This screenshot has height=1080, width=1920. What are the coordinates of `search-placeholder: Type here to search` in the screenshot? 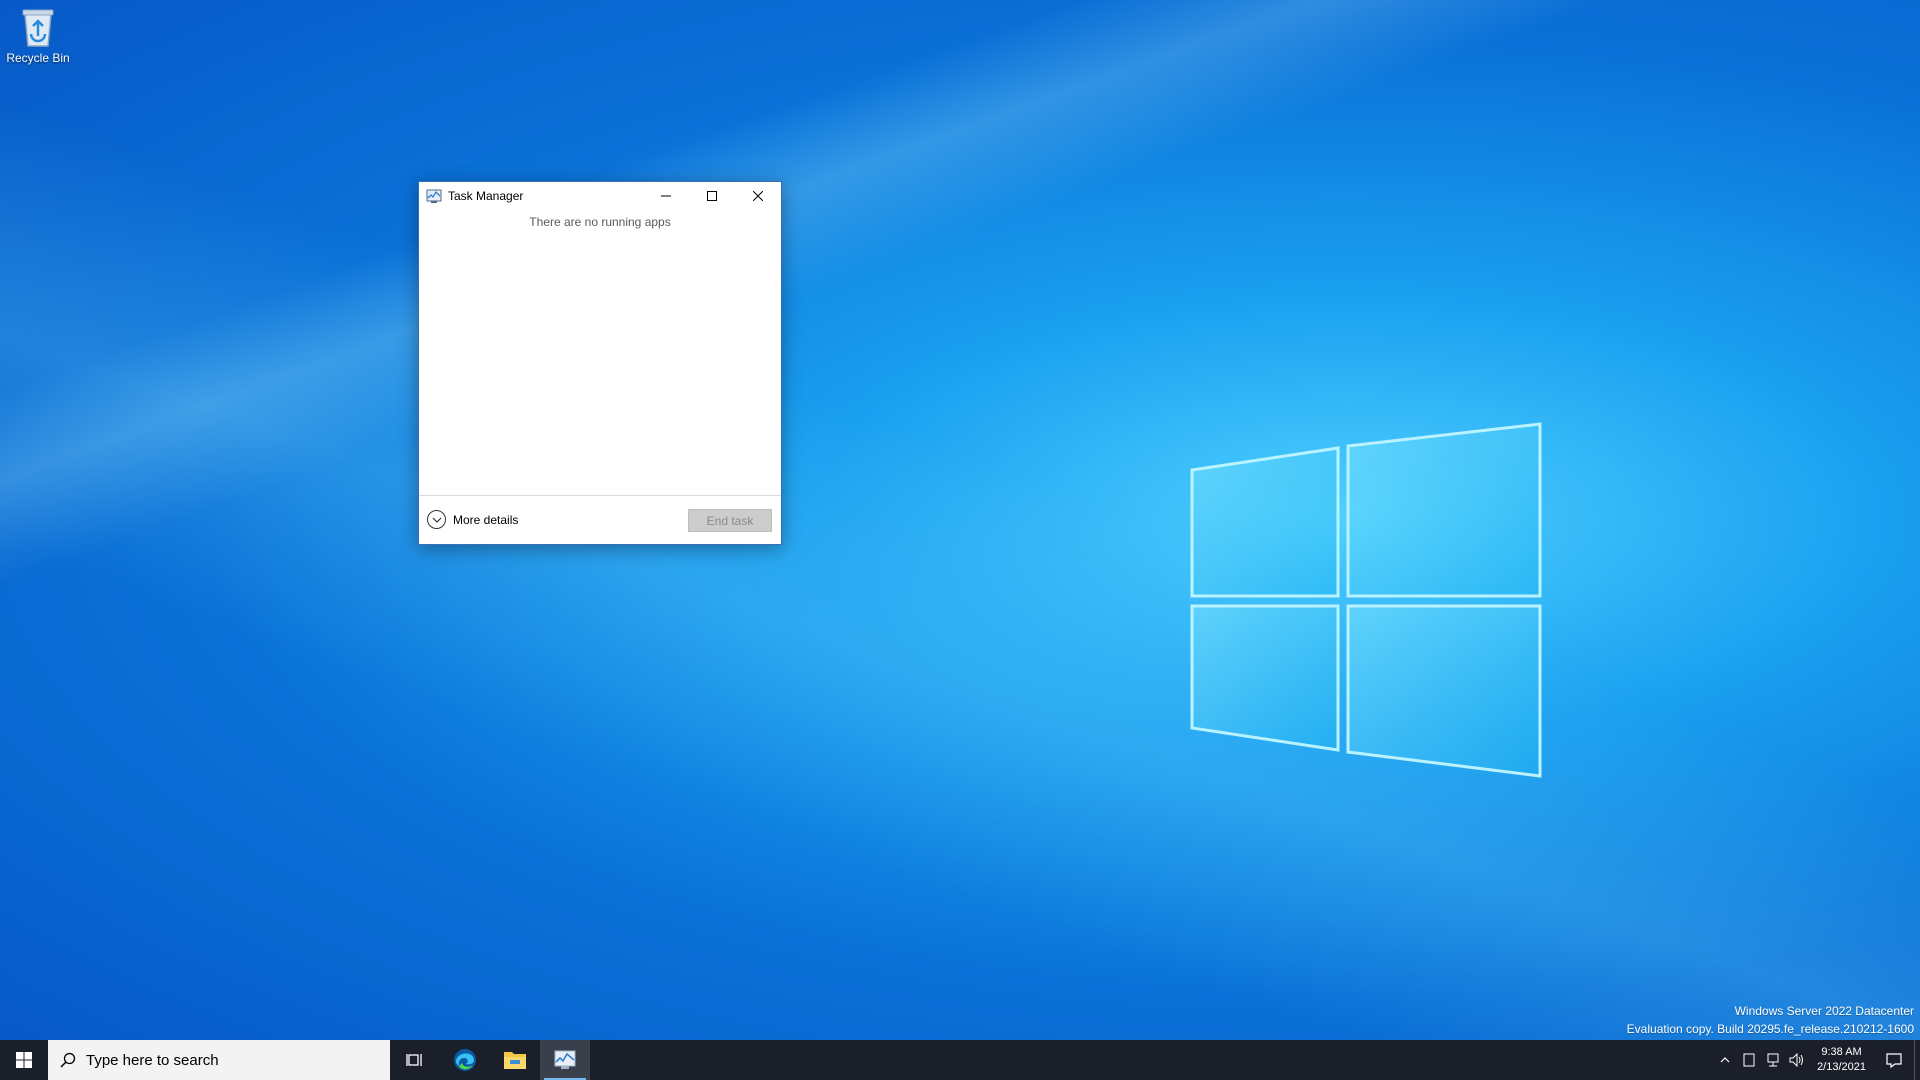 It's located at (152, 1060).